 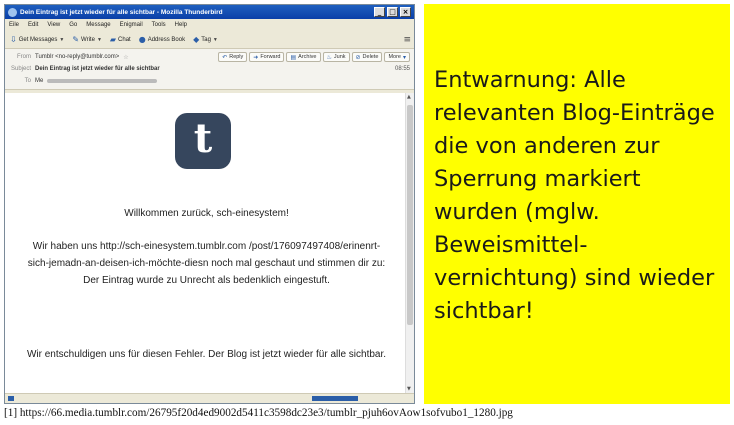 What do you see at coordinates (209, 398) in the screenshot?
I see `status-bar` at bounding box center [209, 398].